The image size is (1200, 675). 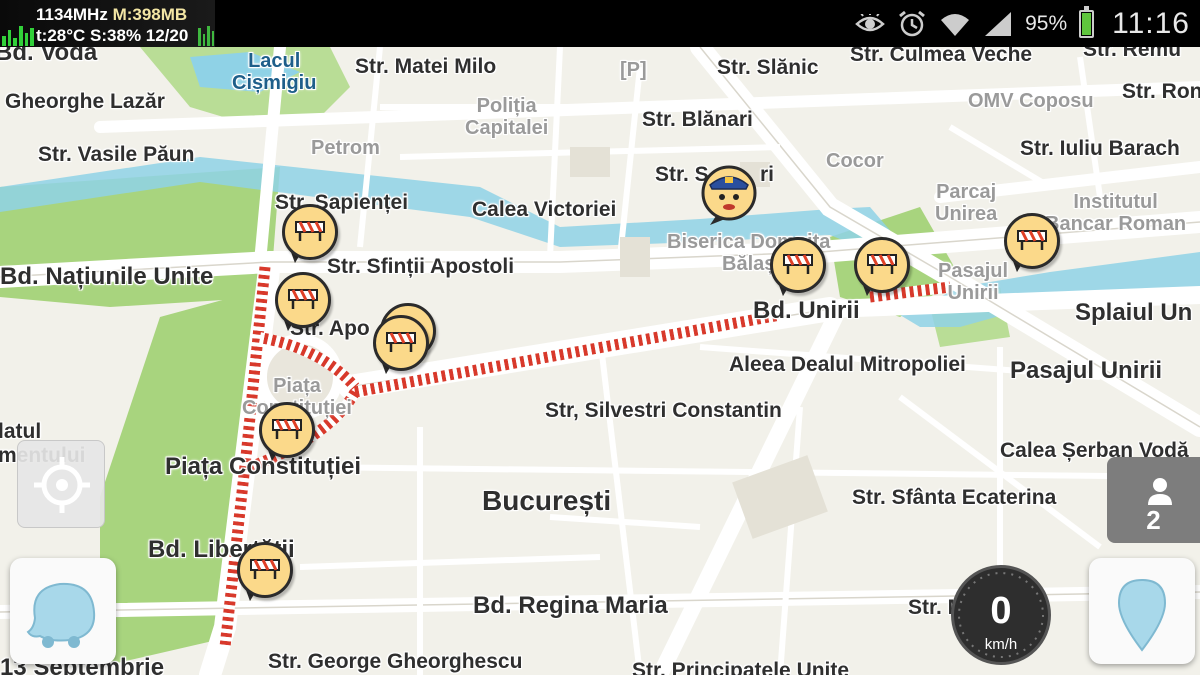 What do you see at coordinates (966, 203) in the screenshot?
I see `label-parcaj-unirea: Parcaj Unirea` at bounding box center [966, 203].